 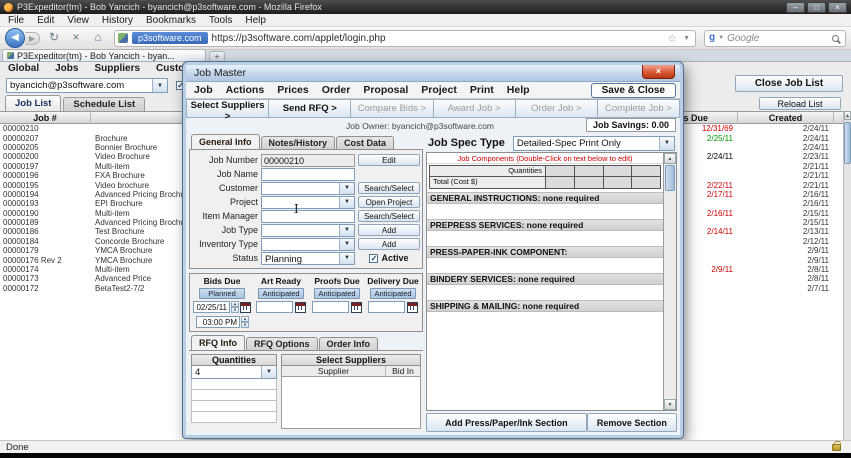 What do you see at coordinates (98, 38) in the screenshot?
I see `home-button: ⌂` at bounding box center [98, 38].